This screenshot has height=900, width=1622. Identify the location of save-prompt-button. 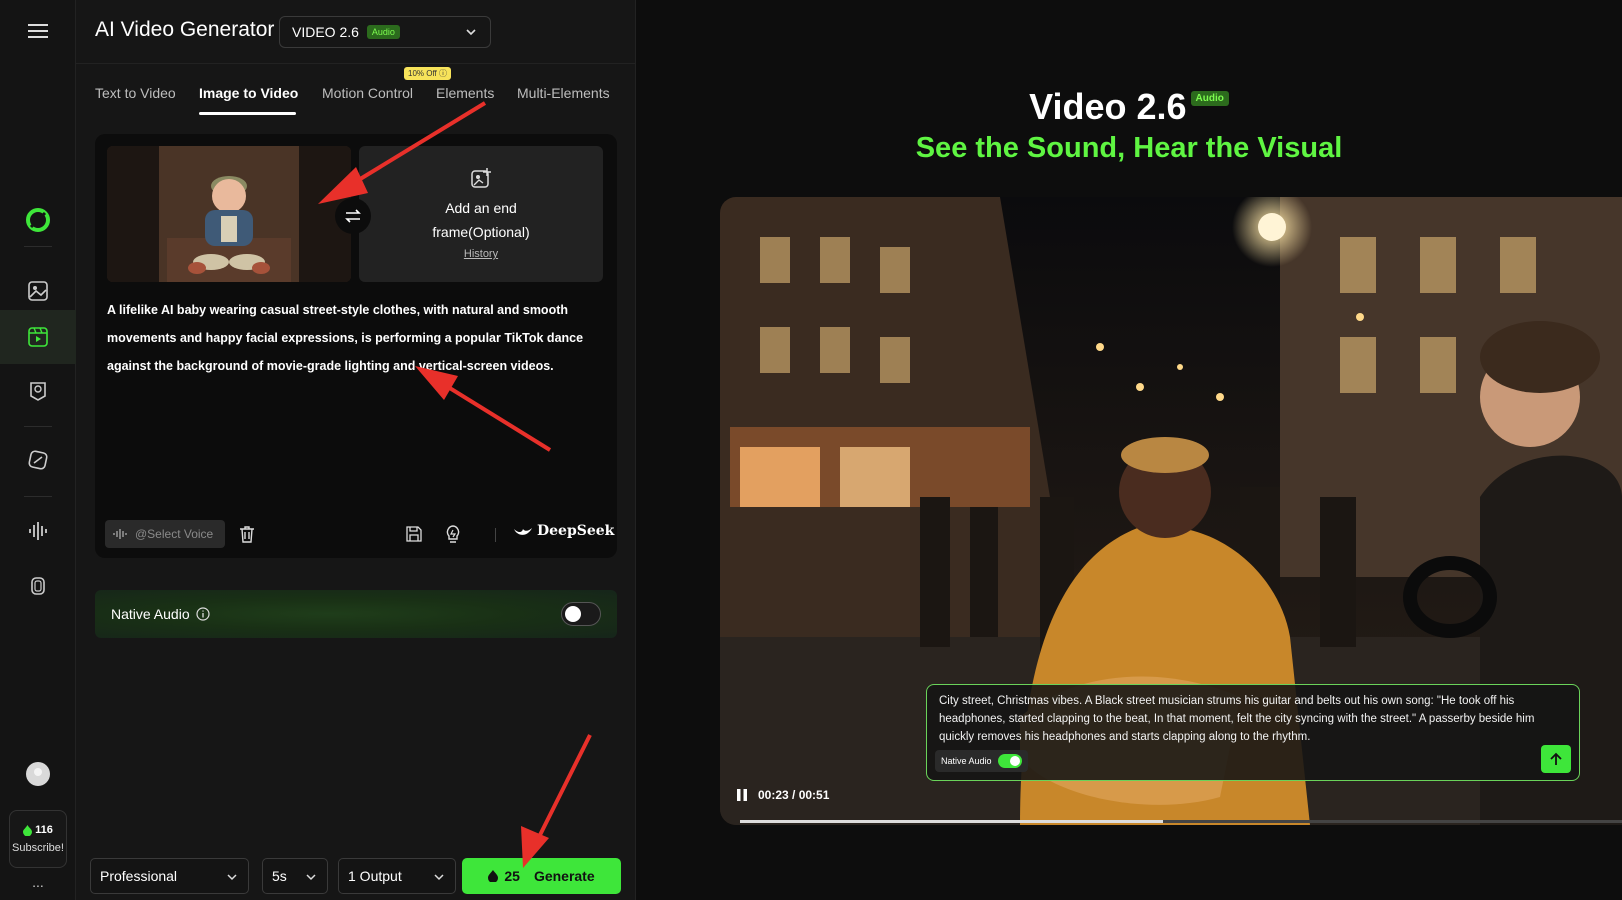
(414, 534).